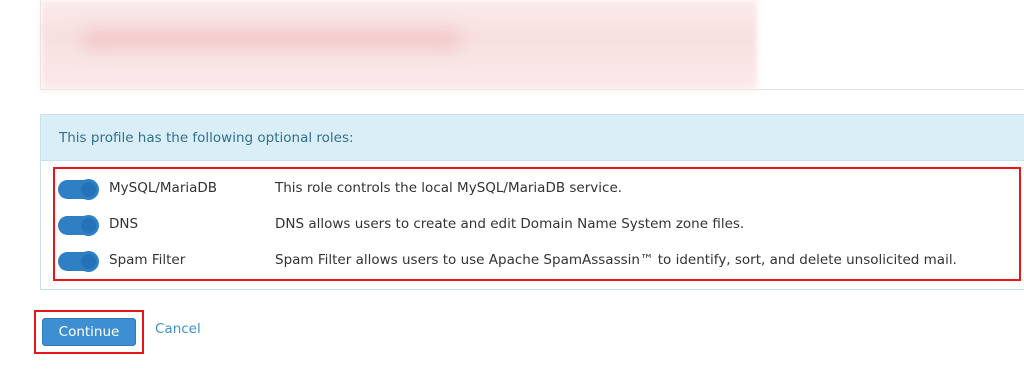  What do you see at coordinates (147, 260) in the screenshot?
I see `role-name: Spam Filter` at bounding box center [147, 260].